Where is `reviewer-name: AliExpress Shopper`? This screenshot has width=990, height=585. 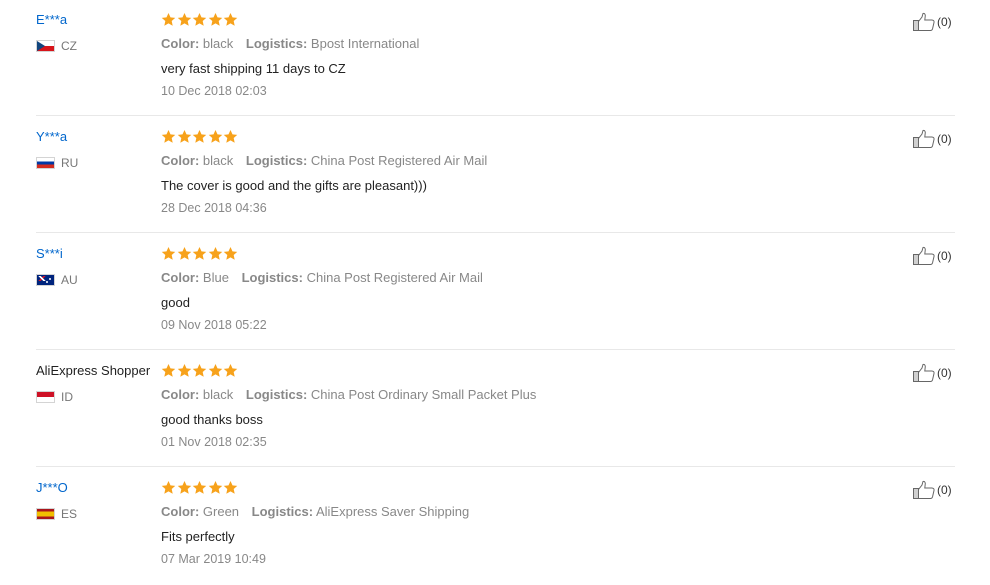 reviewer-name: AliExpress Shopper is located at coordinates (93, 370).